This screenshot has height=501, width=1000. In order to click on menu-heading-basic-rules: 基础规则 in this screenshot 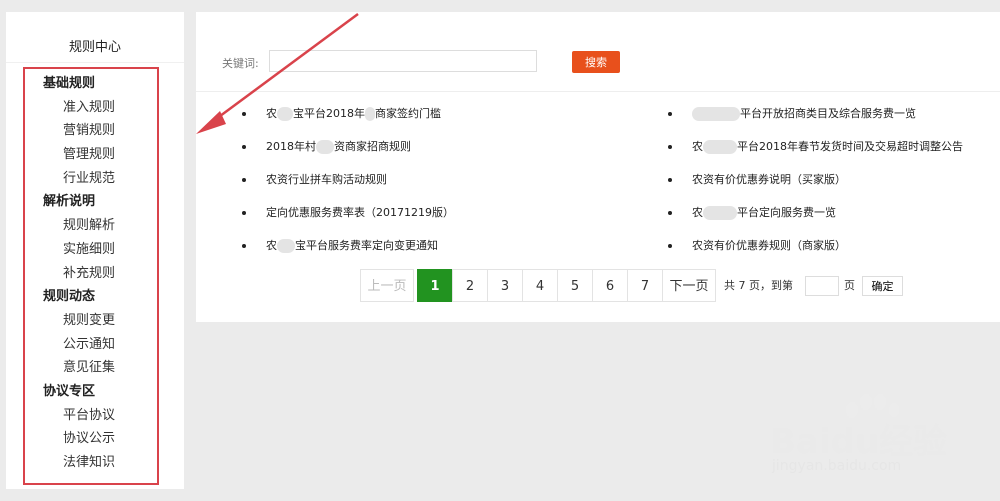, I will do `click(91, 84)`.